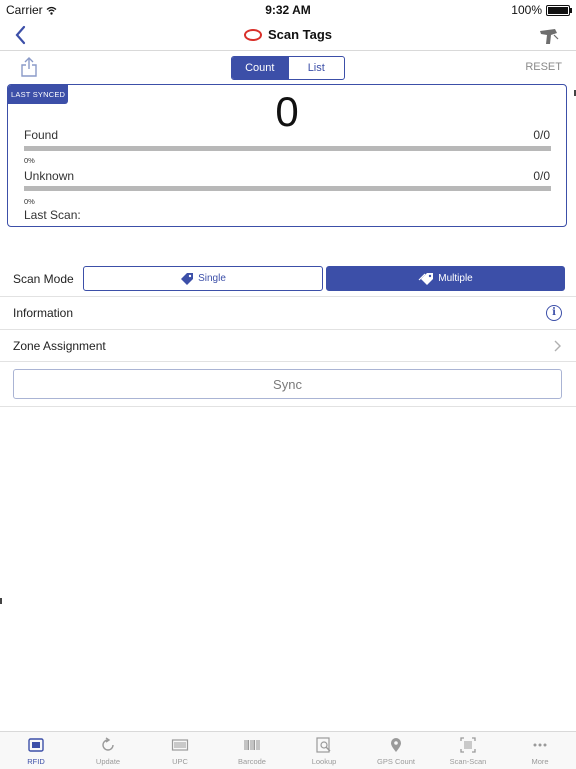 The width and height of the screenshot is (576, 769). I want to click on sync-button: Sync, so click(287, 384).